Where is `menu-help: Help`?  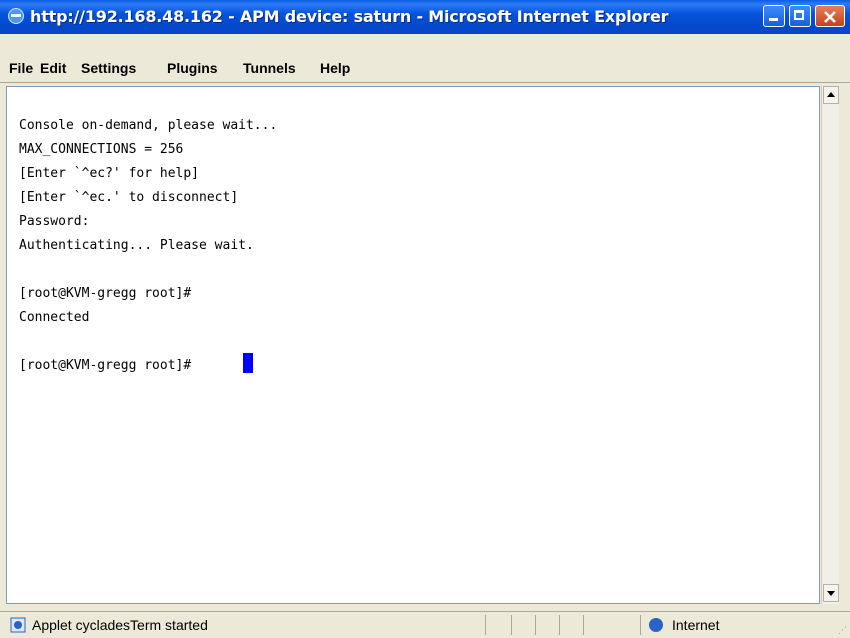
menu-help: Help is located at coordinates (335, 68).